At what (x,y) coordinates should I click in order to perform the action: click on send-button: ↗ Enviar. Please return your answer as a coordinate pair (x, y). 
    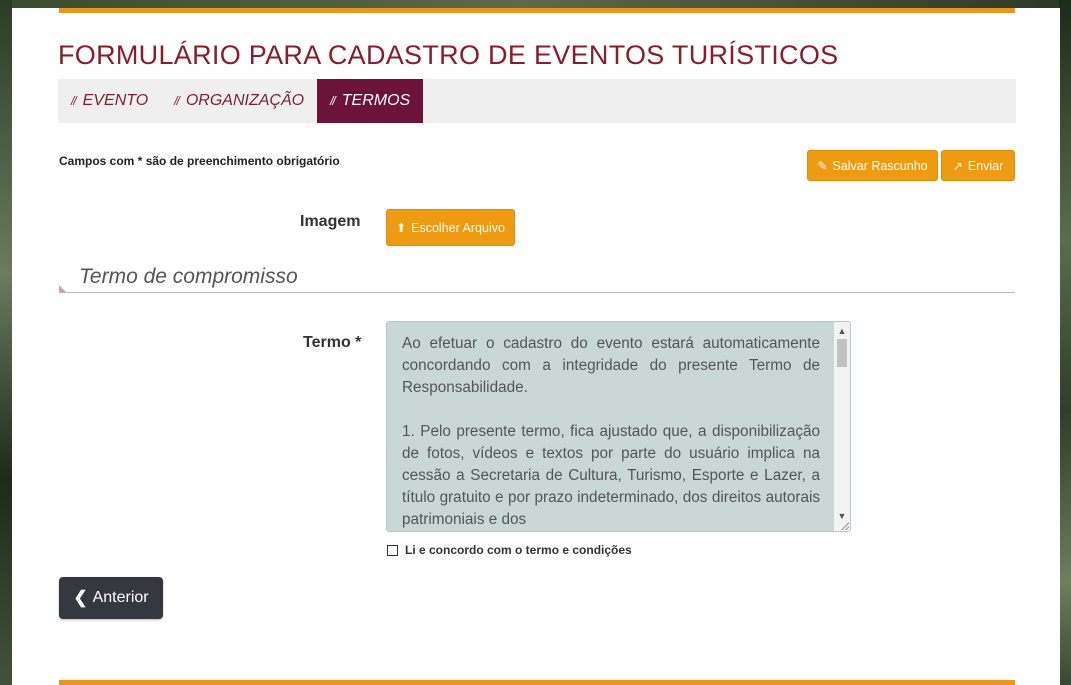
    Looking at the image, I should click on (978, 165).